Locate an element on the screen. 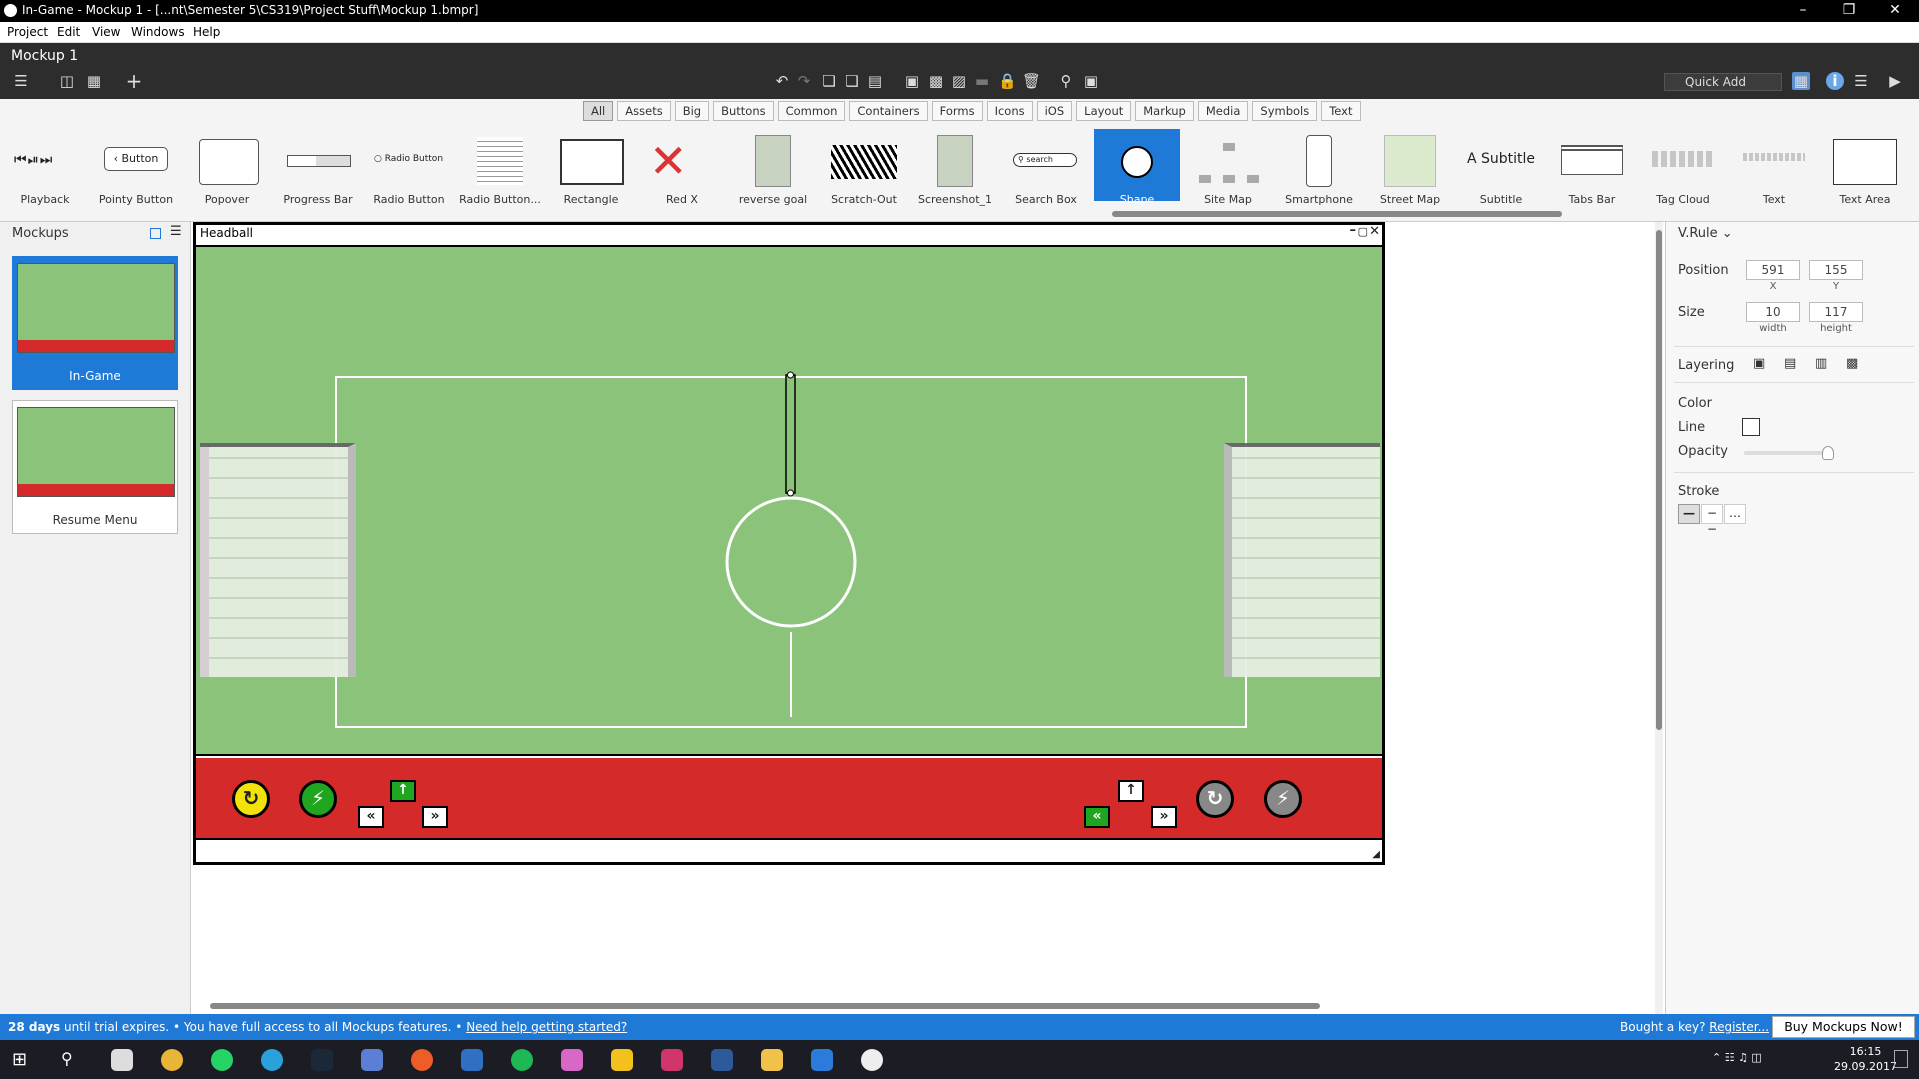  right-up-button: ↑ is located at coordinates (1131, 791).